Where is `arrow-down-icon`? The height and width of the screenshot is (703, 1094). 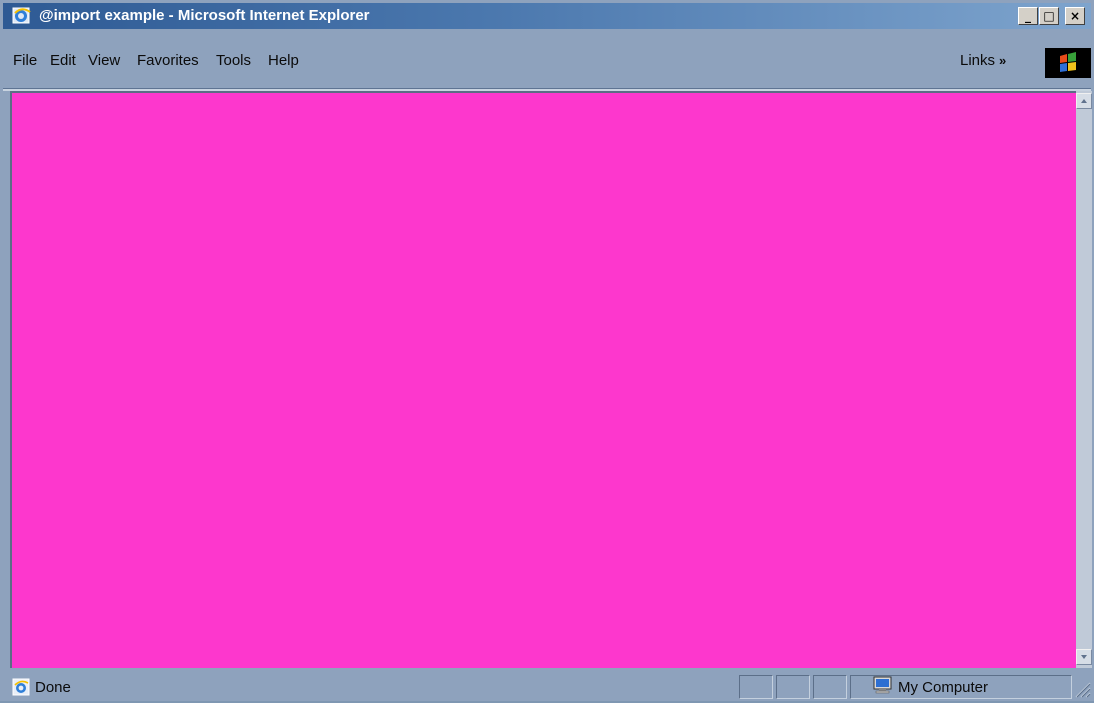
arrow-down-icon is located at coordinates (1084, 657).